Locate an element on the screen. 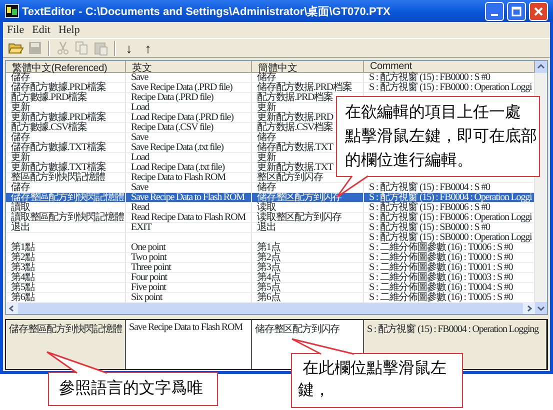 The height and width of the screenshot is (410, 553). table-cell: S : 配方視窗 (15) : FB0000 : Operation Loggi is located at coordinates (449, 88).